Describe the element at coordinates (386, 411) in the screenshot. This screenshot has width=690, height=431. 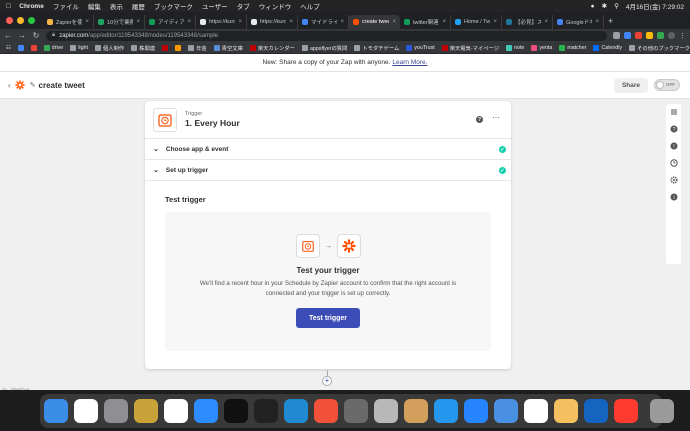
I see `database-icon` at that location.